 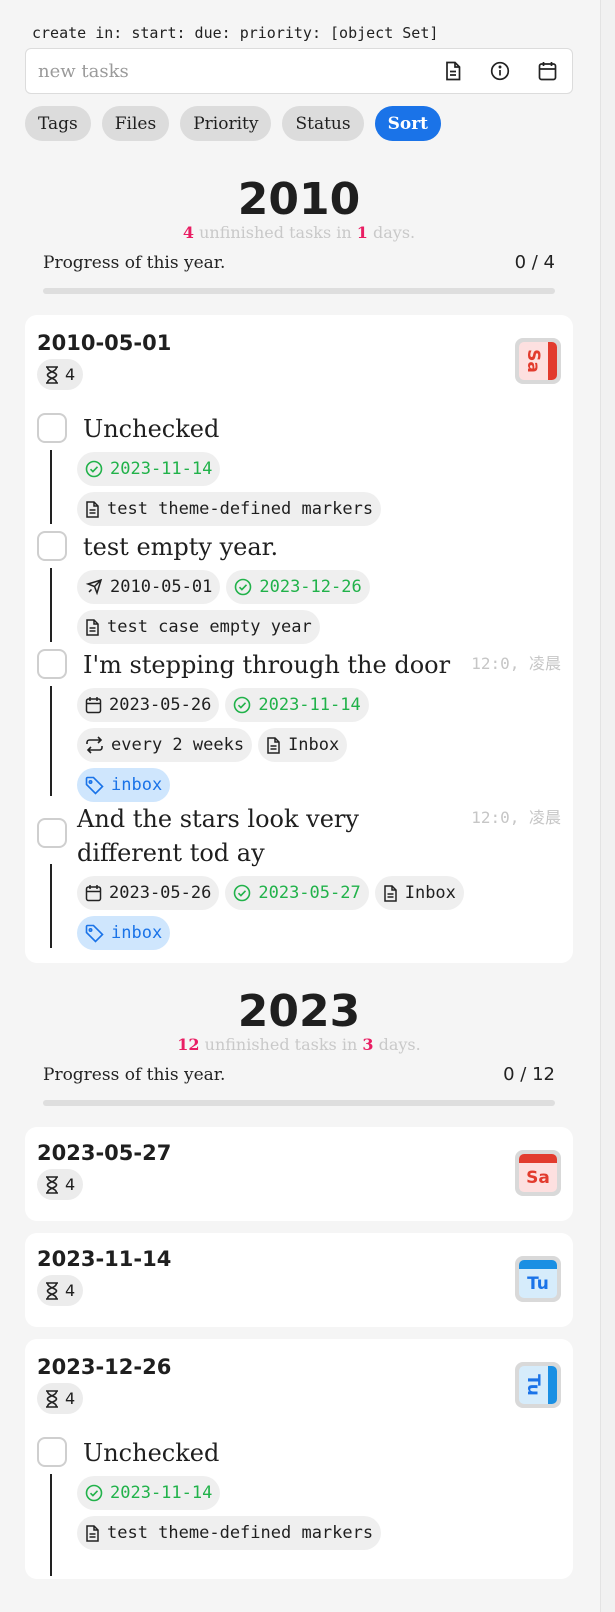 What do you see at coordinates (188, 1044) in the screenshot?
I see `unfinished-count: 12` at bounding box center [188, 1044].